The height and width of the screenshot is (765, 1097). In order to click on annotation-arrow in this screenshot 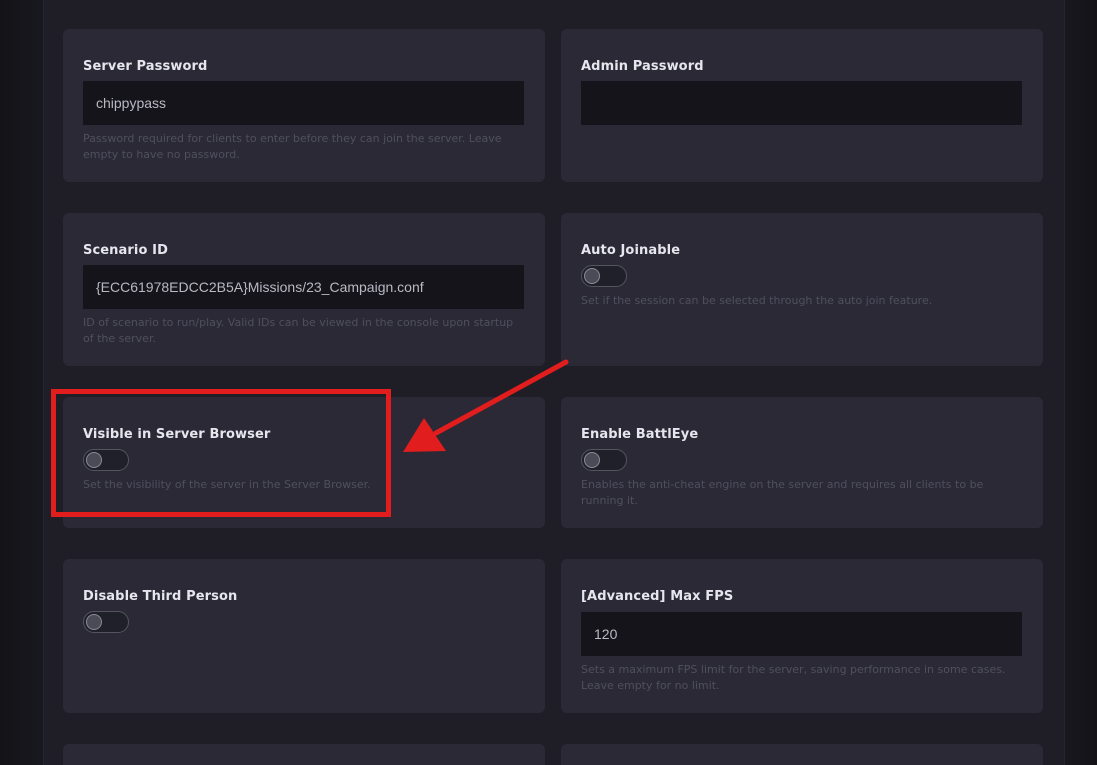, I will do `click(486, 405)`.